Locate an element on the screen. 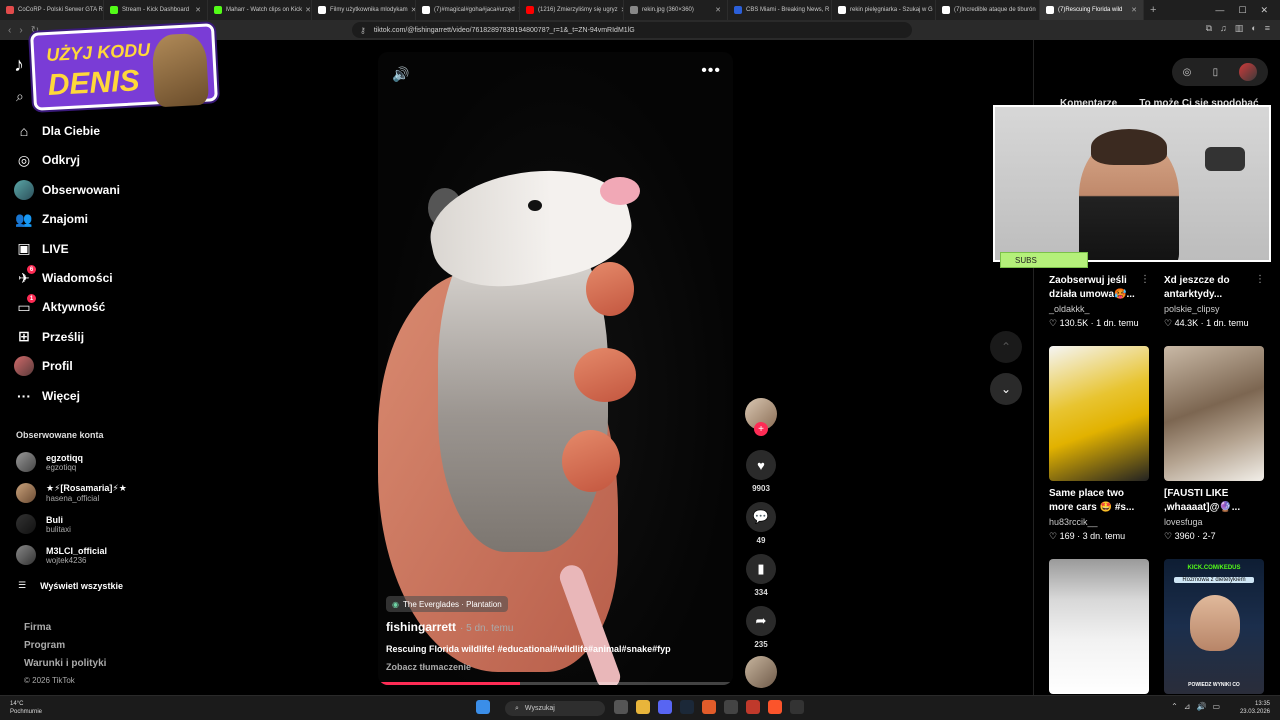  browser-tab: (7)Incredible ataque de tiburón✕ is located at coordinates (988, 10).